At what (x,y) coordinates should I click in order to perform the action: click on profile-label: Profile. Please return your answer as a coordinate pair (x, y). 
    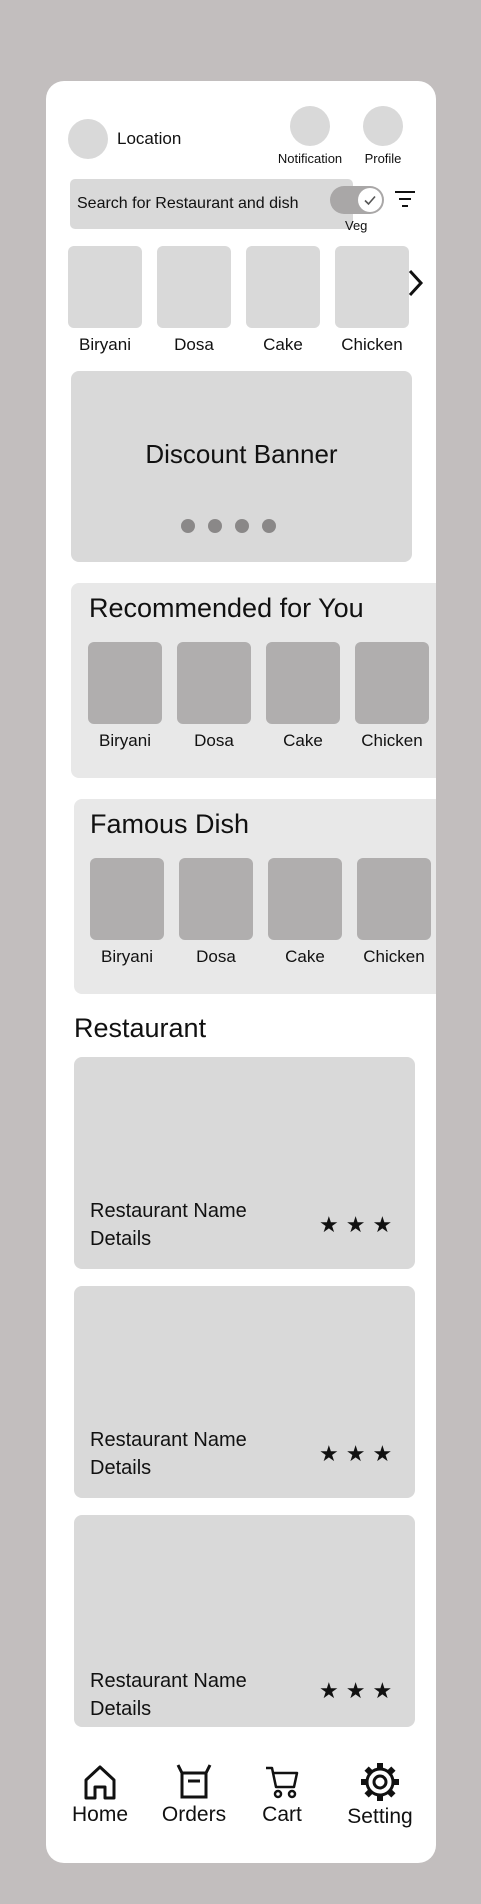
    Looking at the image, I should click on (383, 158).